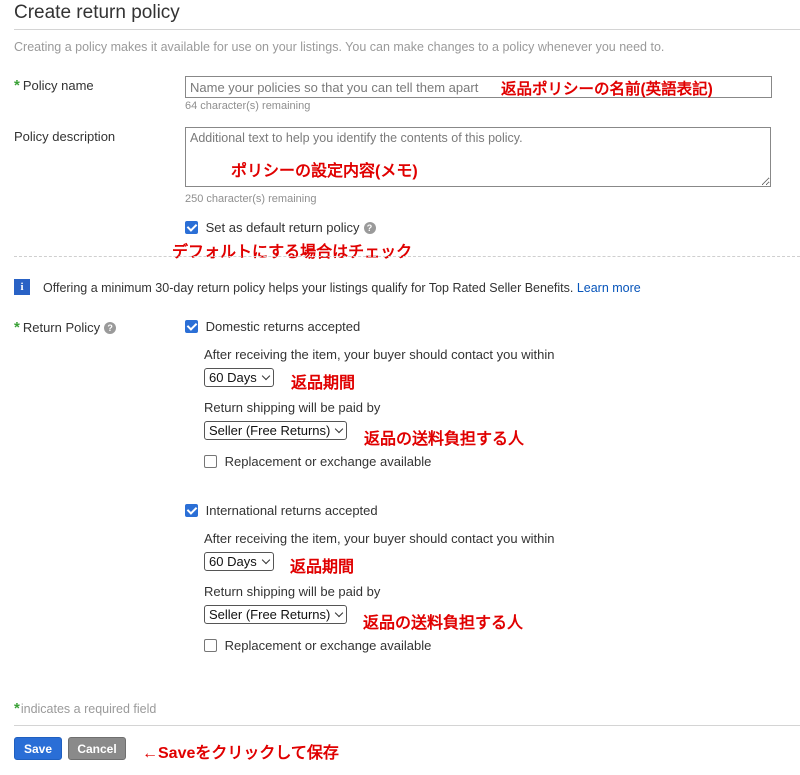  Describe the element at coordinates (328, 645) in the screenshot. I see `international-replacement-label: Replacement or exchange available` at that location.